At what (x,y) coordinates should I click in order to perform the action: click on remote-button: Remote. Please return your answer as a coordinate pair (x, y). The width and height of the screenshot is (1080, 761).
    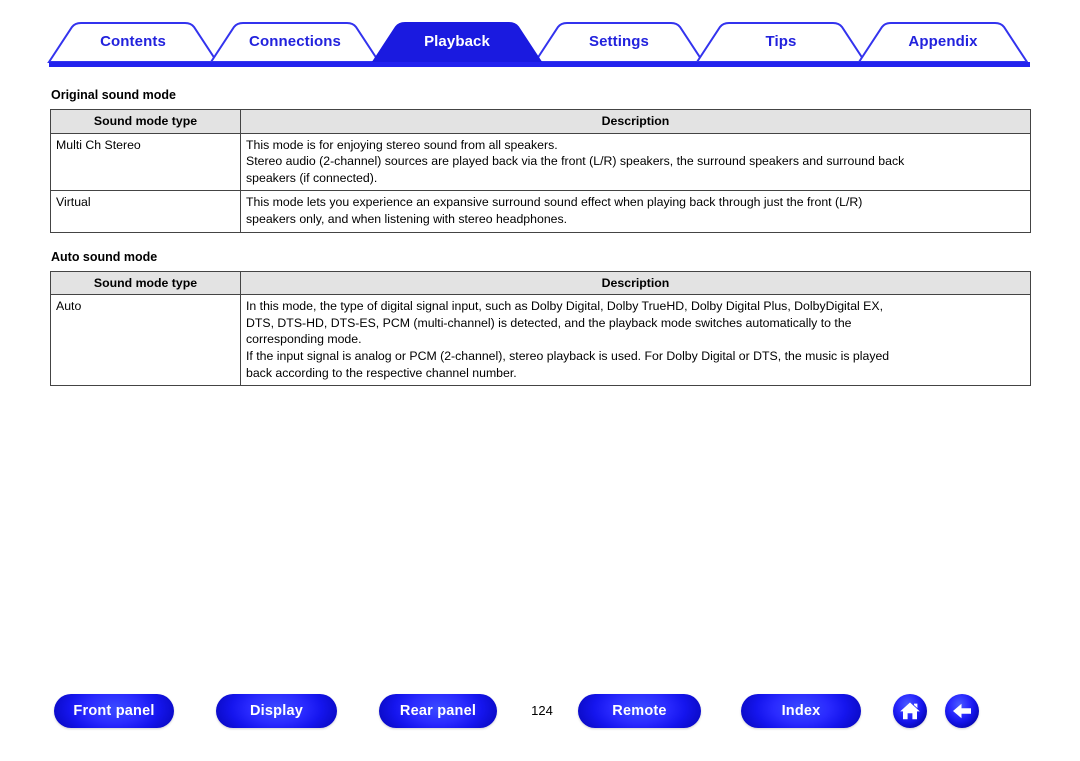
    Looking at the image, I should click on (639, 711).